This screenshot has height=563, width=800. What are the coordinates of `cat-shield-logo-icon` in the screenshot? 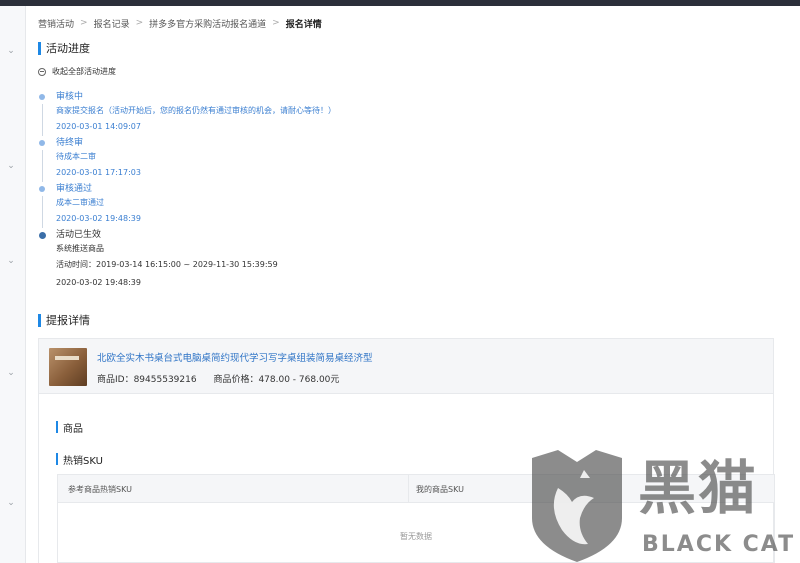 It's located at (577, 506).